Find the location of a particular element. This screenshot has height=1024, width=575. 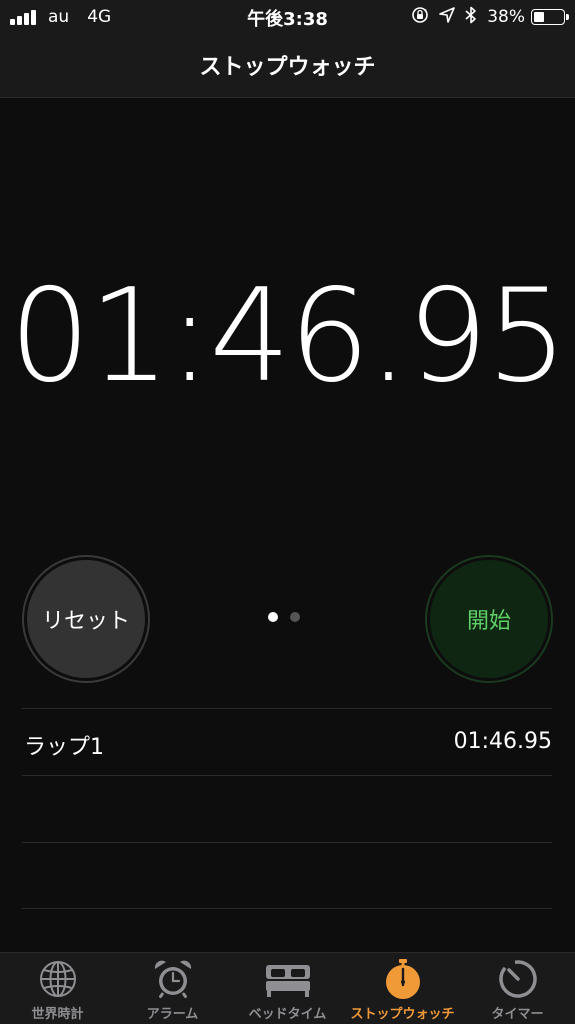

tab-world-clock: 世界時計 is located at coordinates (57, 988).